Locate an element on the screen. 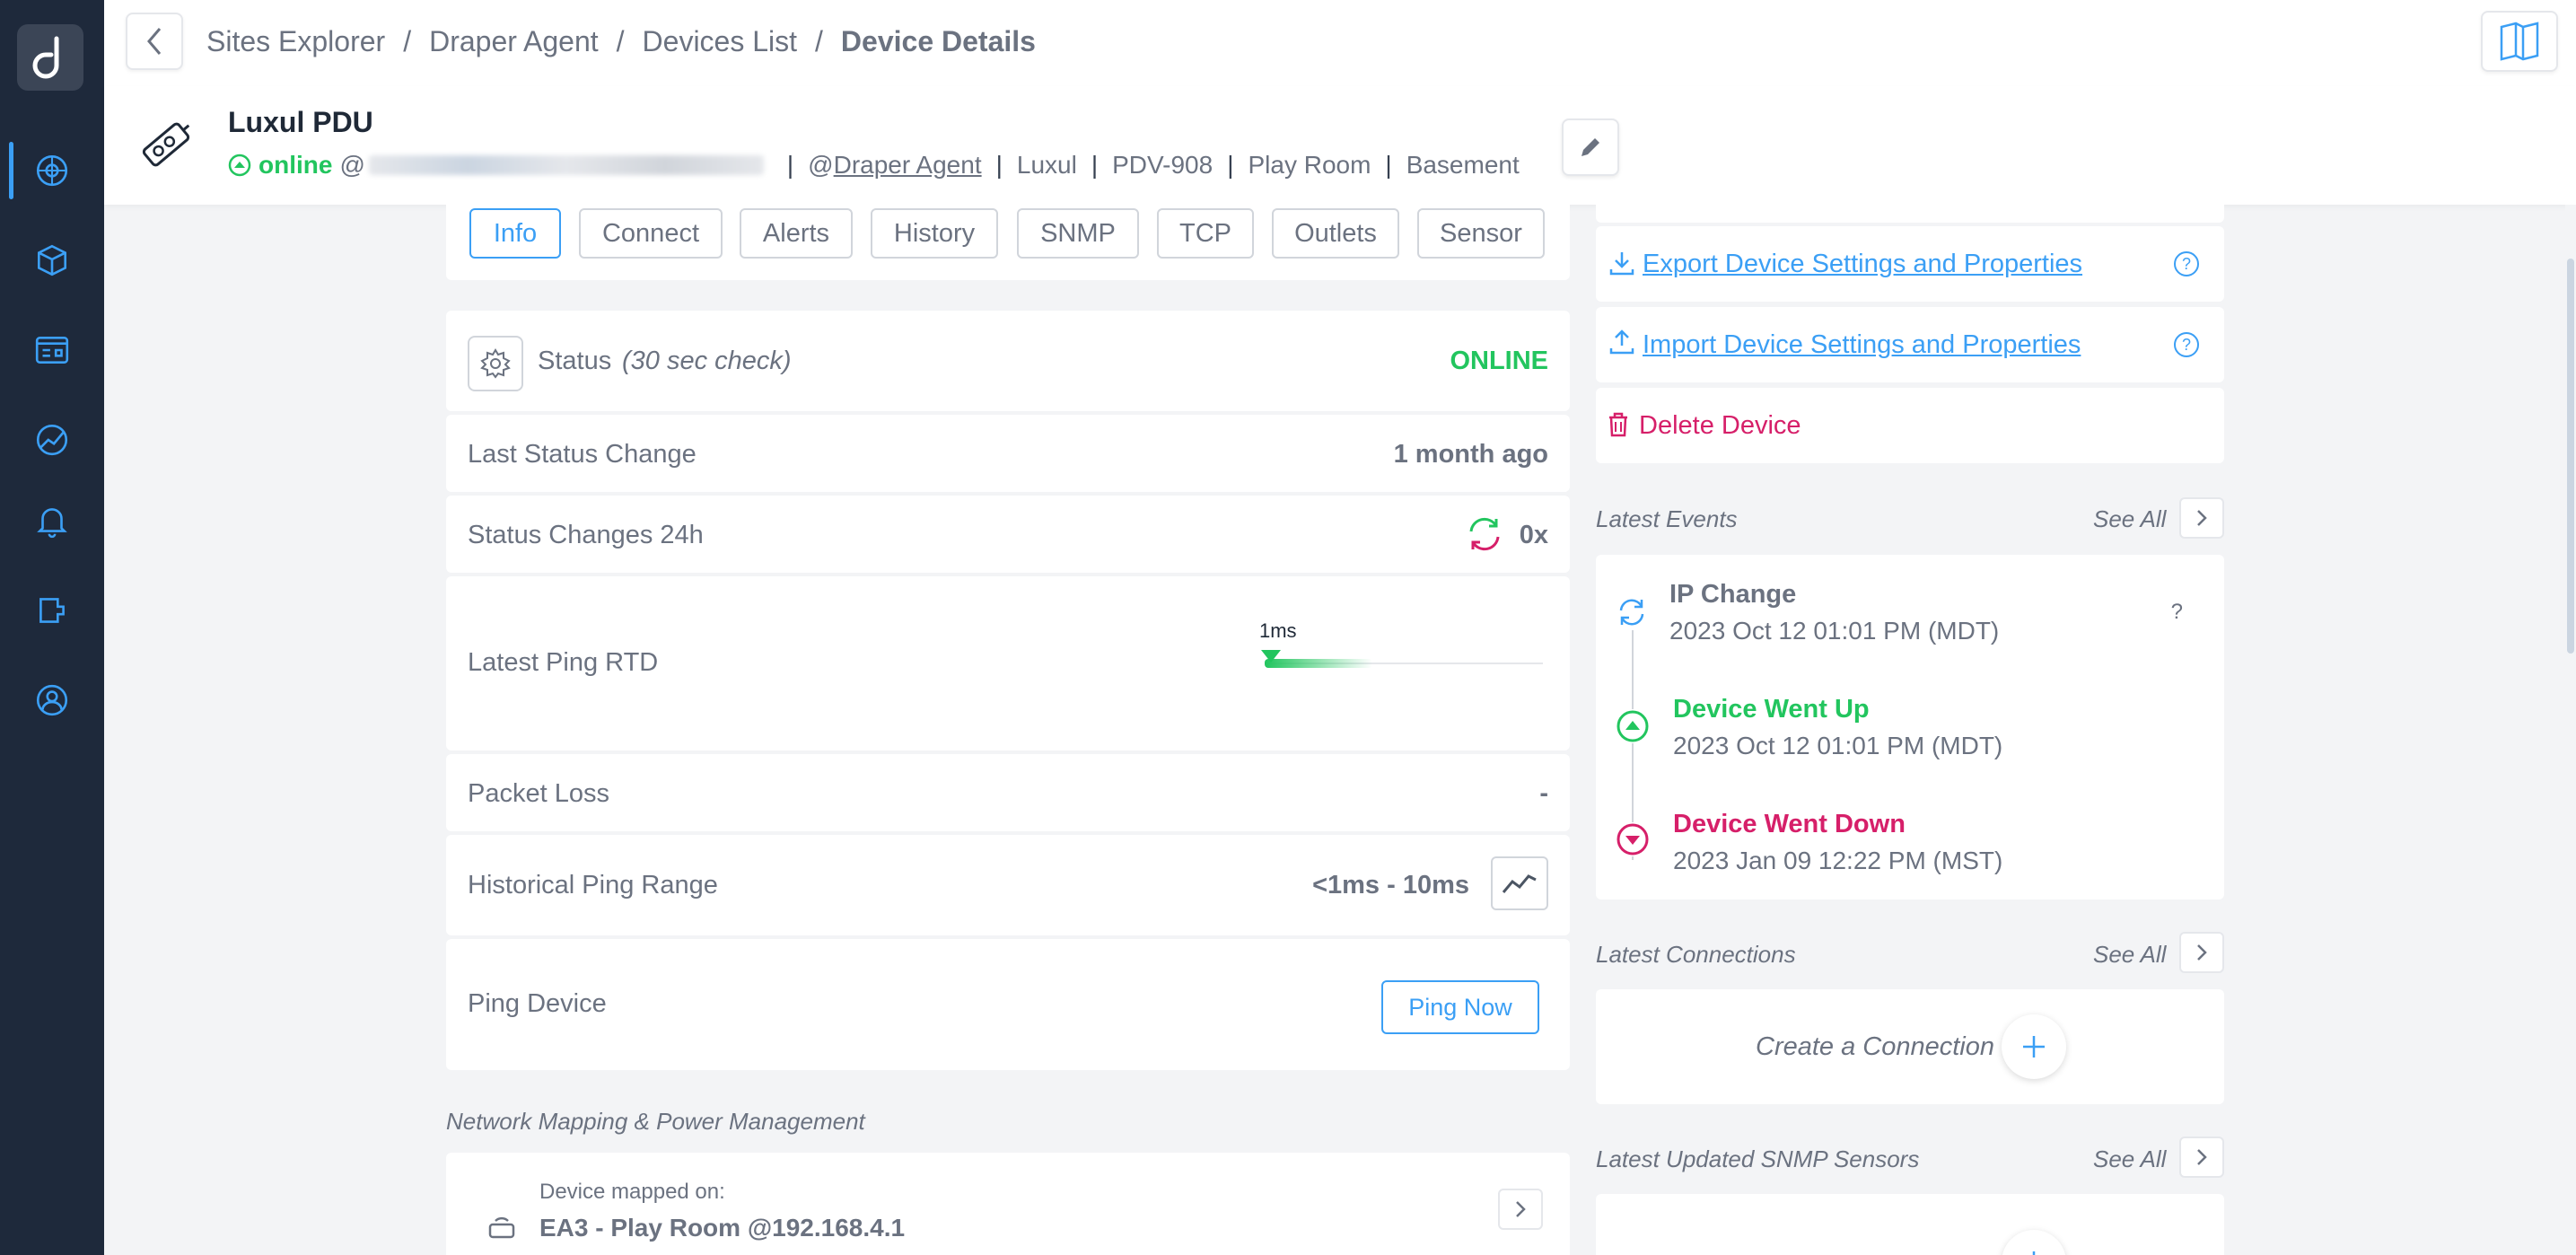  status-changes-row: Status Changes 24h 0x is located at coordinates (1008, 535).